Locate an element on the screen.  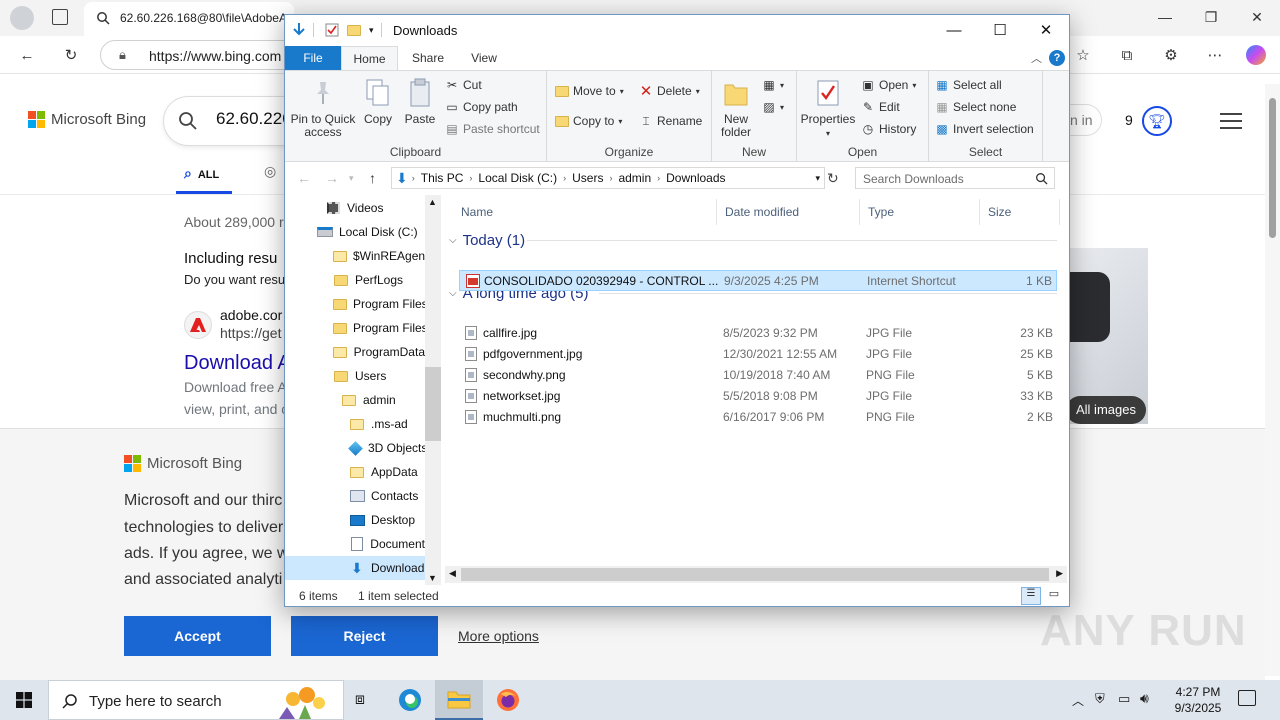
details-view-icon: ☰ is located at coordinates (1031, 596).